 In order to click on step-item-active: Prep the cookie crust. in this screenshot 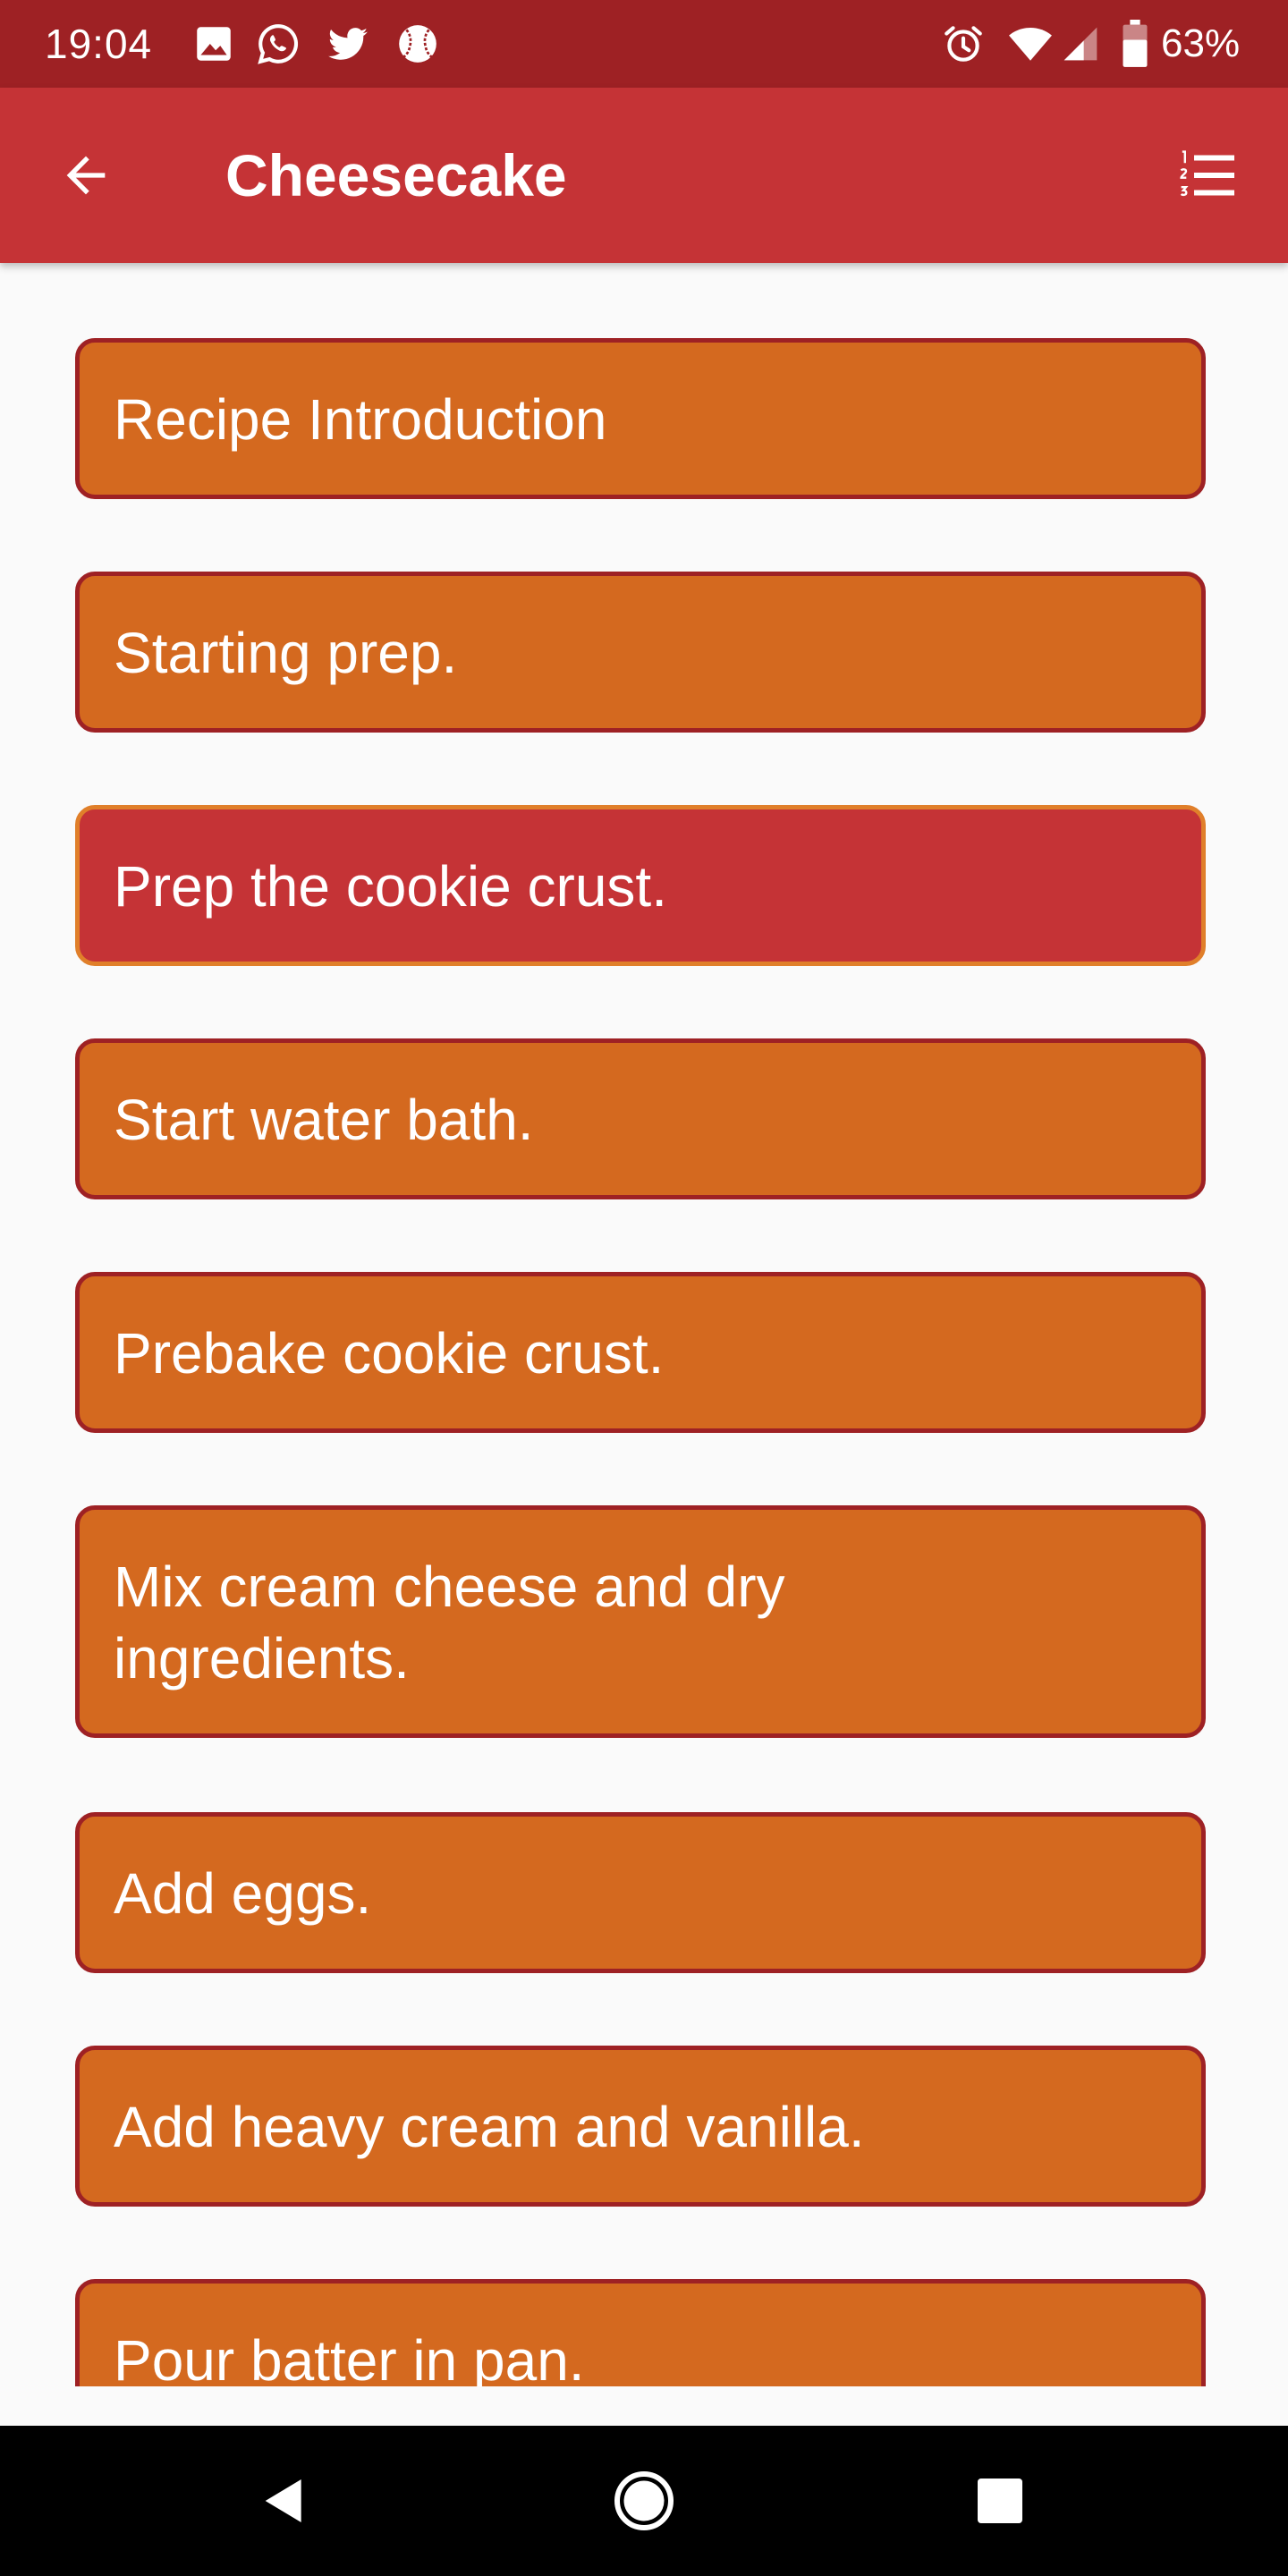, I will do `click(640, 885)`.